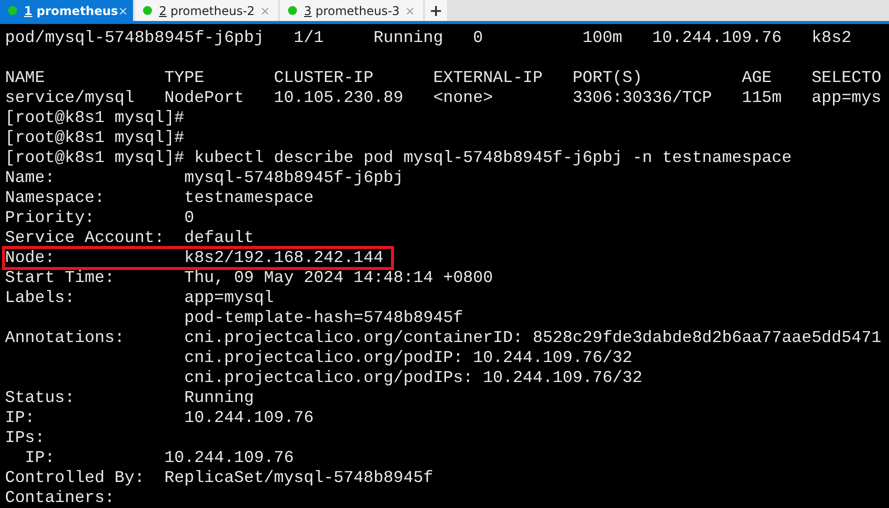 This screenshot has height=508, width=889. I want to click on terminal-line: Labels: app=mysql, so click(139, 298).